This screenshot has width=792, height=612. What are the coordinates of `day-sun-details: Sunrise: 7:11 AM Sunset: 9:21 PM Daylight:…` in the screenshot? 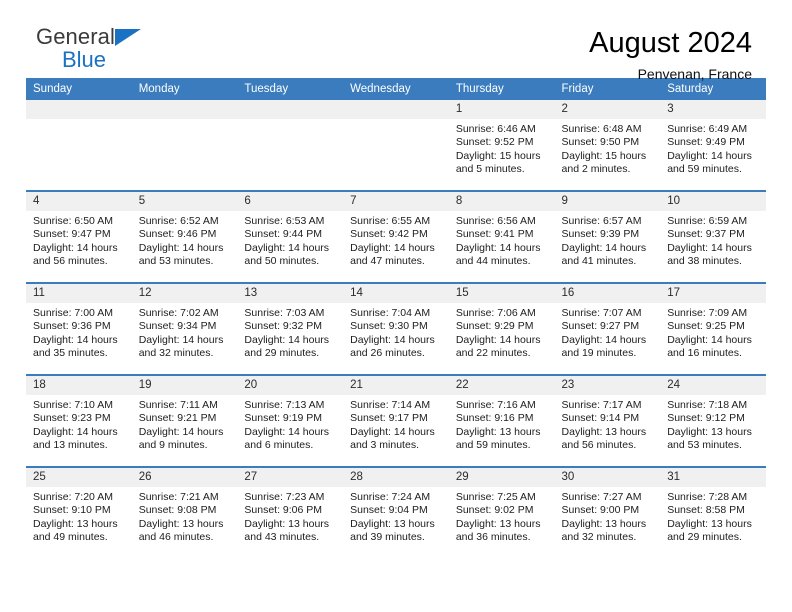 It's located at (185, 424).